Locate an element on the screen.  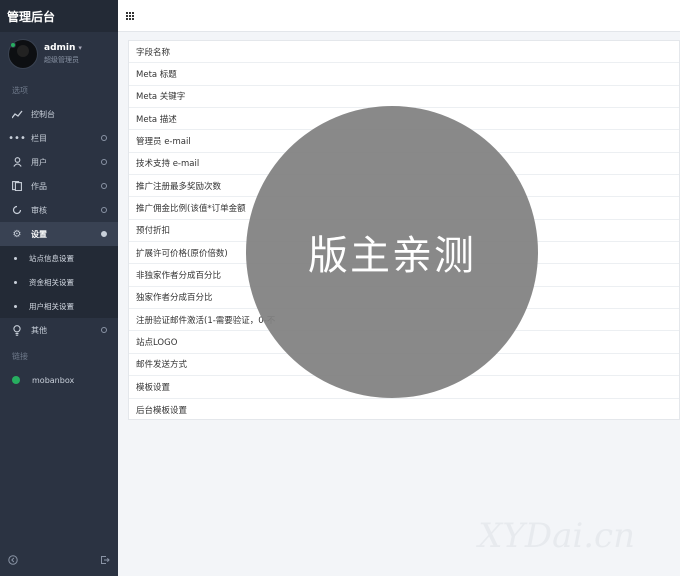
sidebar-item-works: 作品 is located at coordinates (59, 186).